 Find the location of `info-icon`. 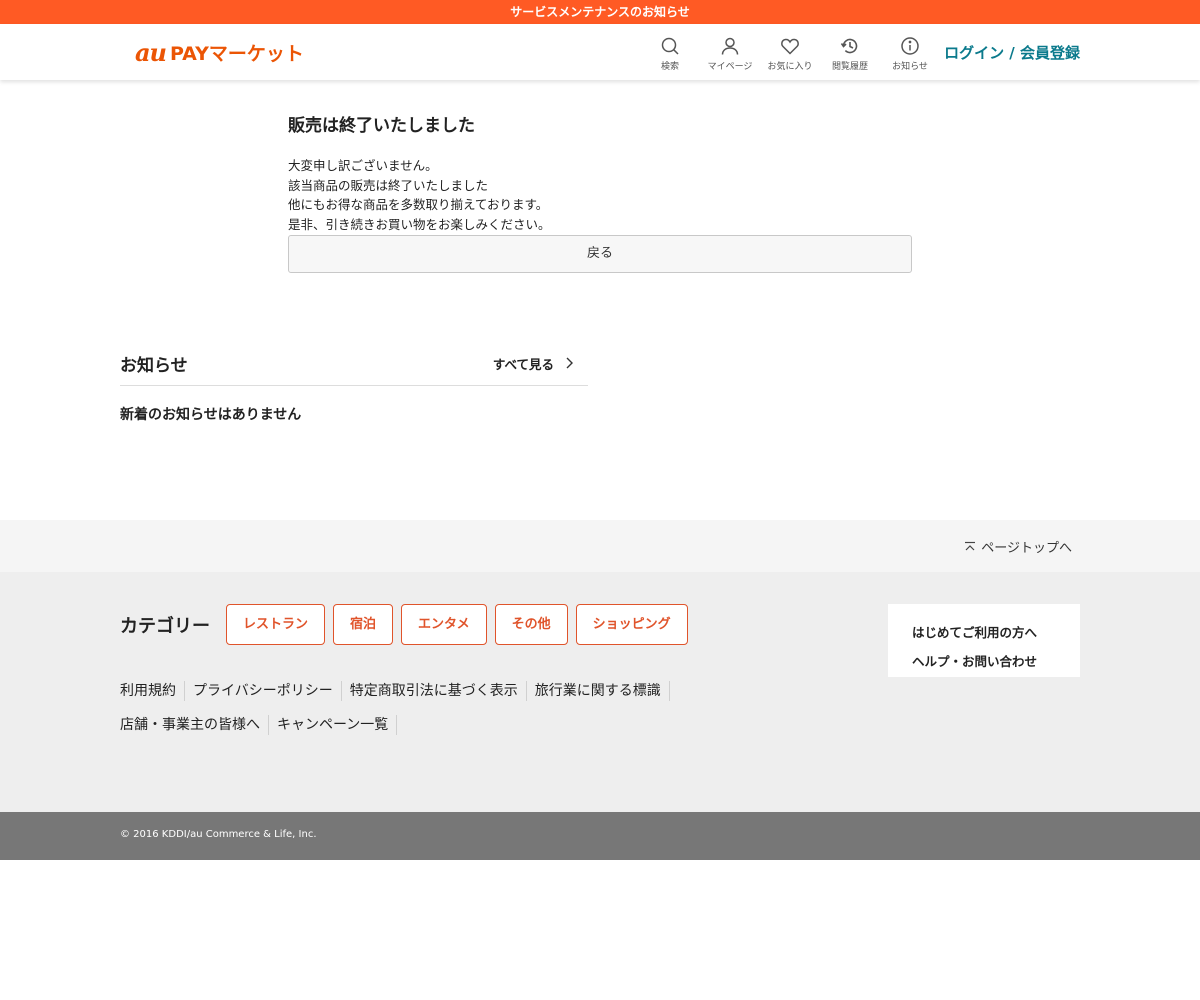

info-icon is located at coordinates (910, 46).